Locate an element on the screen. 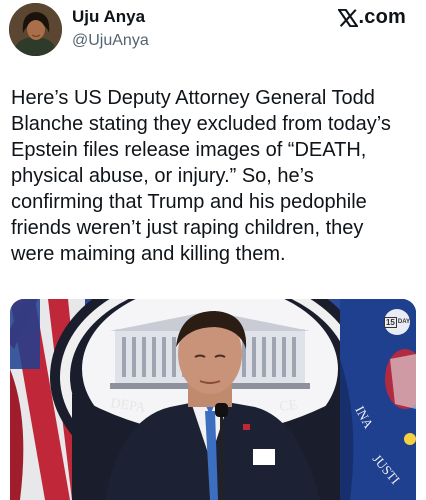 The width and height of the screenshot is (426, 500). x-logo: .com is located at coordinates (371, 17).